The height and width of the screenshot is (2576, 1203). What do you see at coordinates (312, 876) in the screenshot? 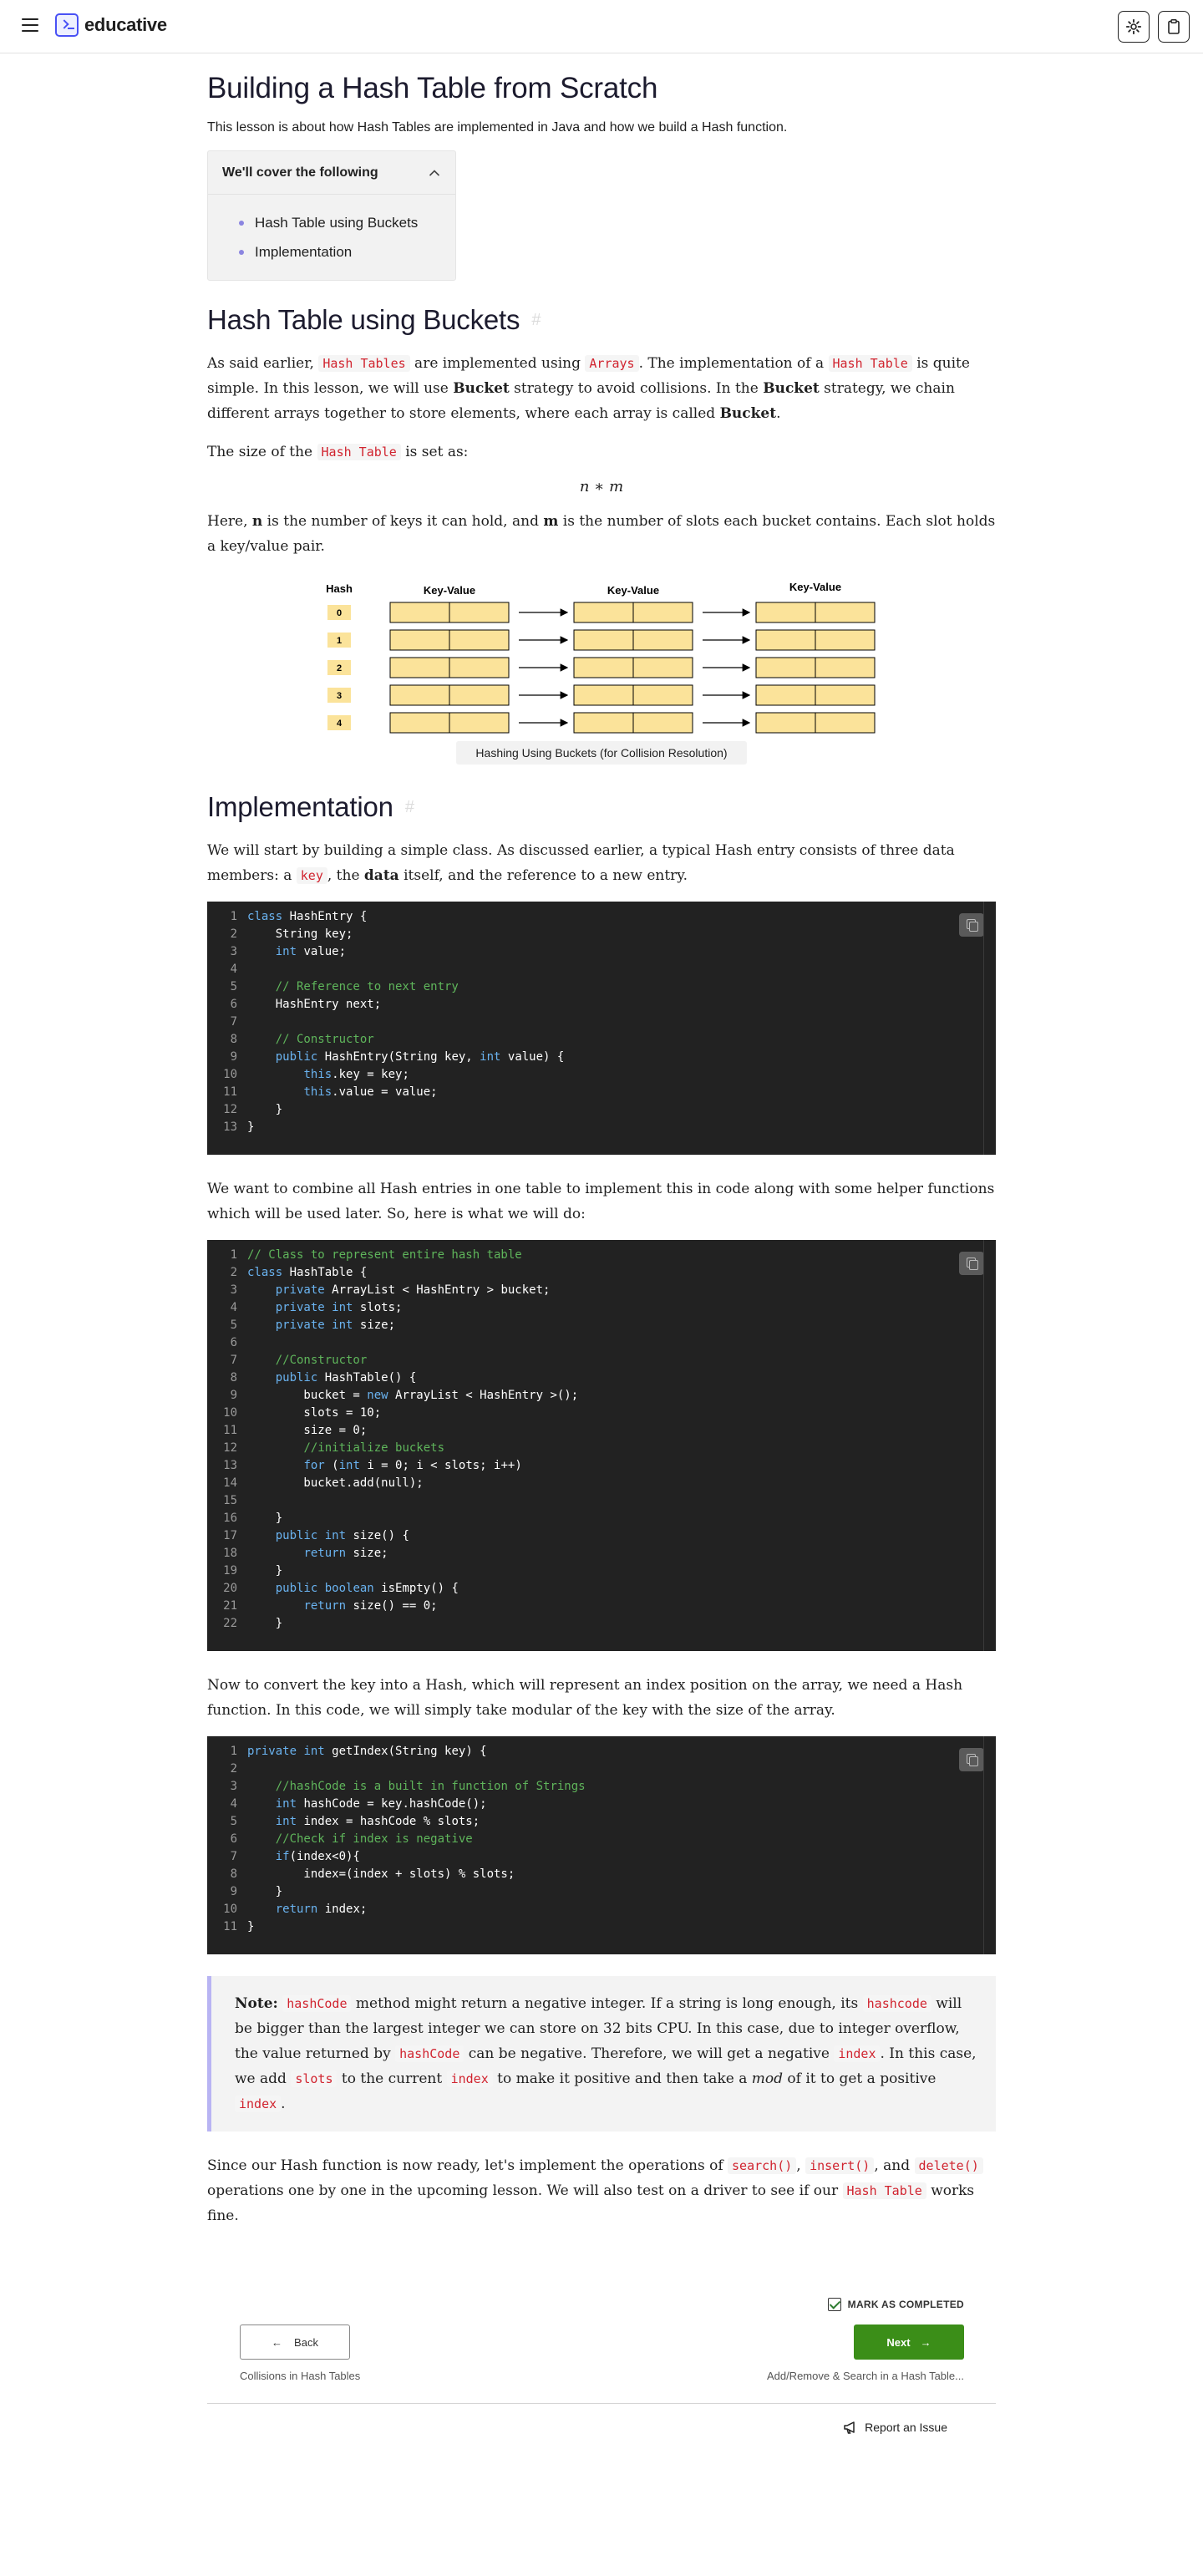
I see `inline-code: key` at bounding box center [312, 876].